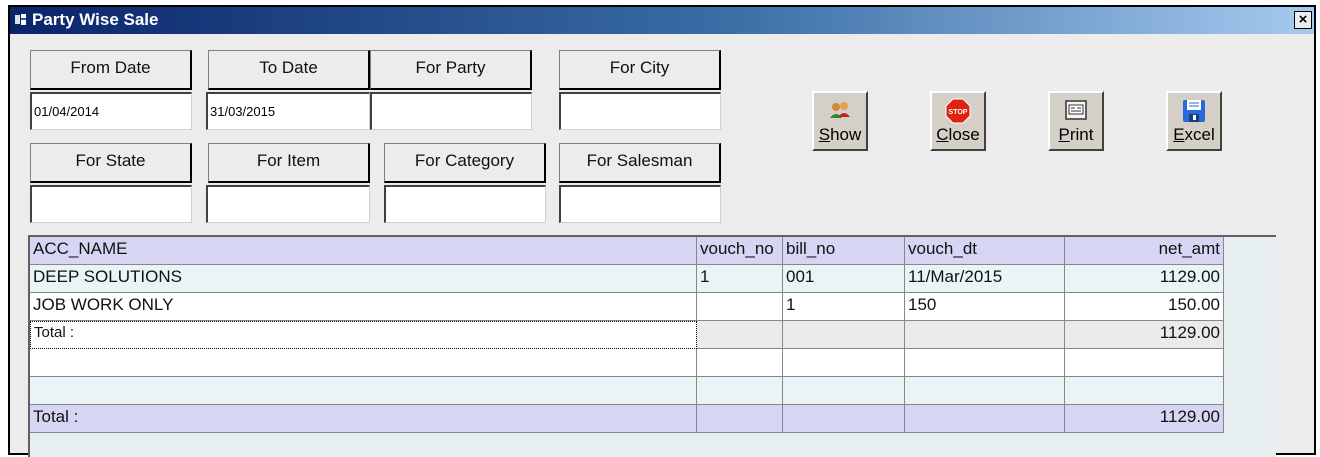 The width and height of the screenshot is (1320, 457). I want to click on for-state-input, so click(111, 204).